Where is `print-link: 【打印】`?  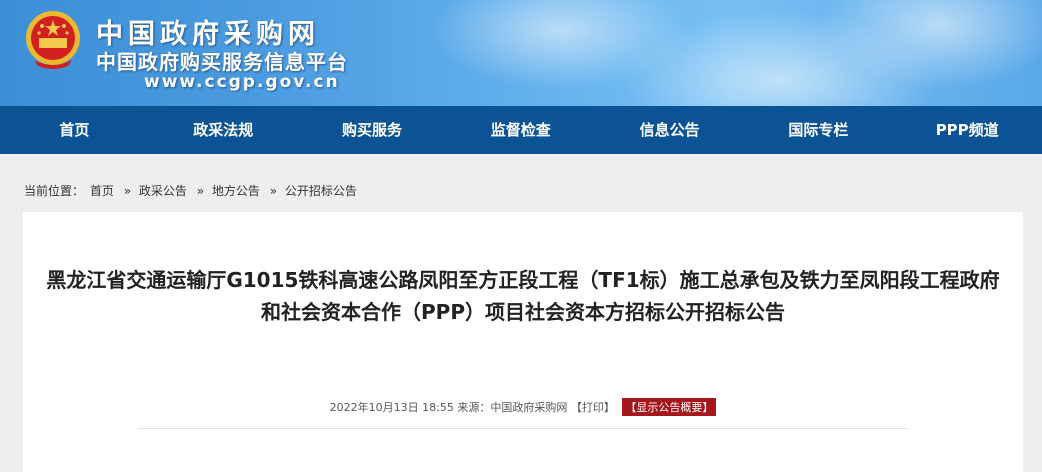 print-link: 【打印】 is located at coordinates (593, 407).